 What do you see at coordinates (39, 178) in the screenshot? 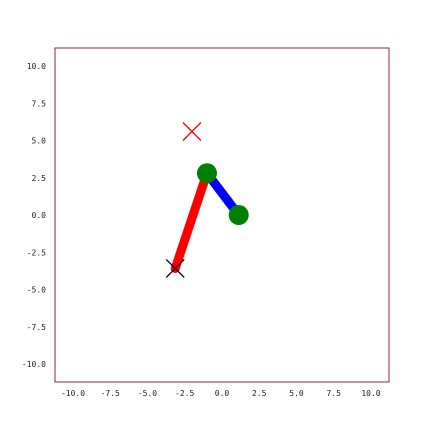
I see `y-tick-label: 2.5` at bounding box center [39, 178].